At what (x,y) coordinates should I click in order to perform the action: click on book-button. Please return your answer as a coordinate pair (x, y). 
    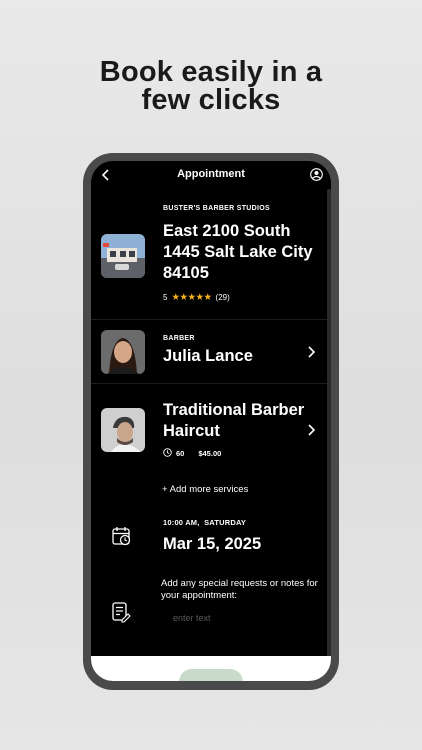
    Looking at the image, I should click on (211, 675).